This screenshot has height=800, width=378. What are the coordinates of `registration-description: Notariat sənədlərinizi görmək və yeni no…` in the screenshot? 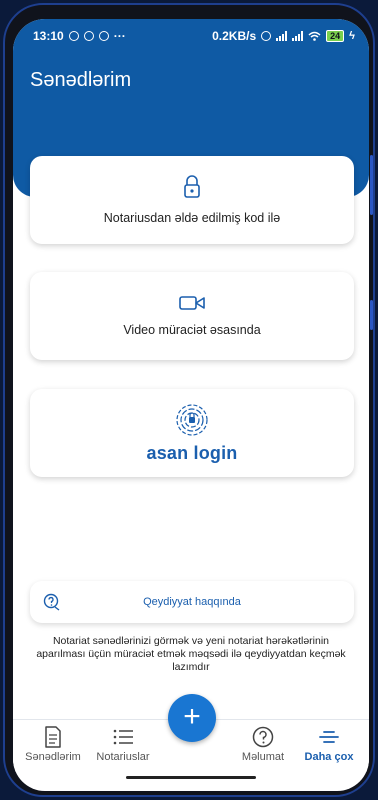 It's located at (191, 654).